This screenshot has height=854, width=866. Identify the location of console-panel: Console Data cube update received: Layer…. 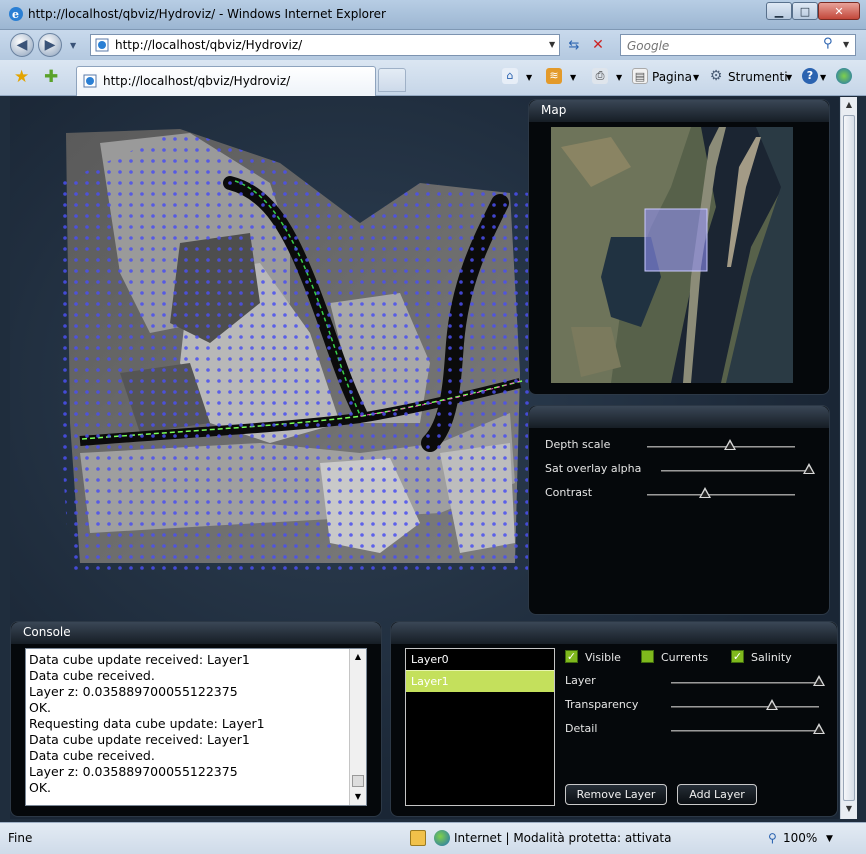
(196, 719).